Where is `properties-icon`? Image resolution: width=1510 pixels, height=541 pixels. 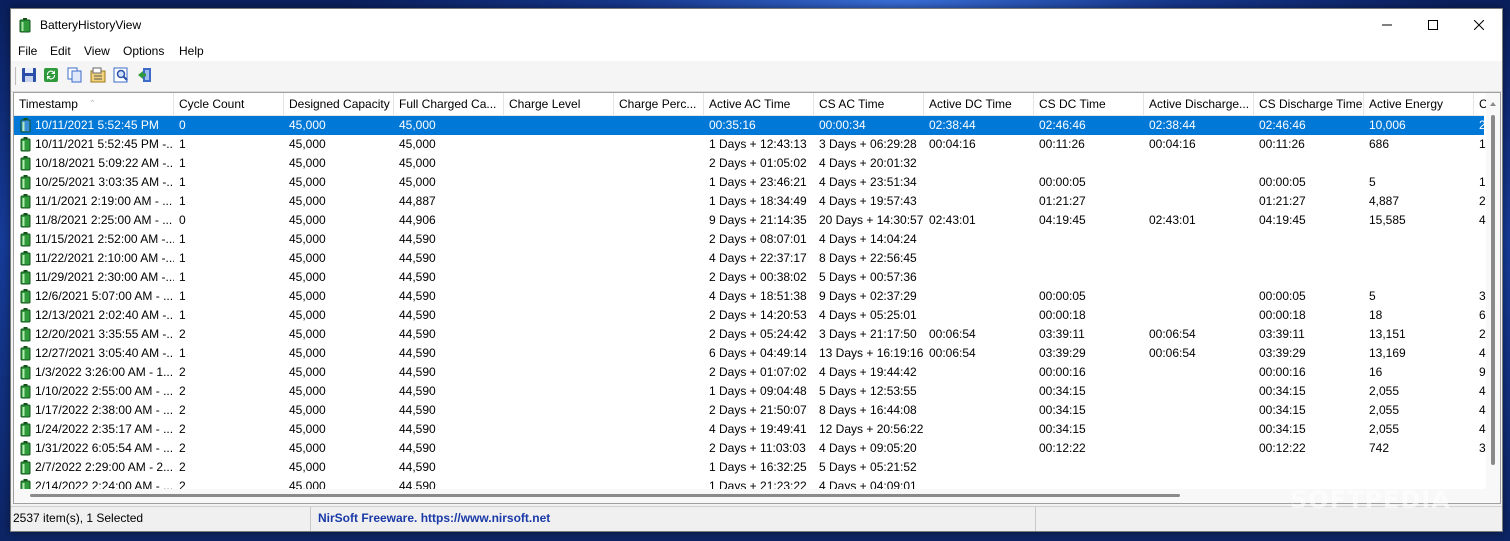
properties-icon is located at coordinates (98, 75).